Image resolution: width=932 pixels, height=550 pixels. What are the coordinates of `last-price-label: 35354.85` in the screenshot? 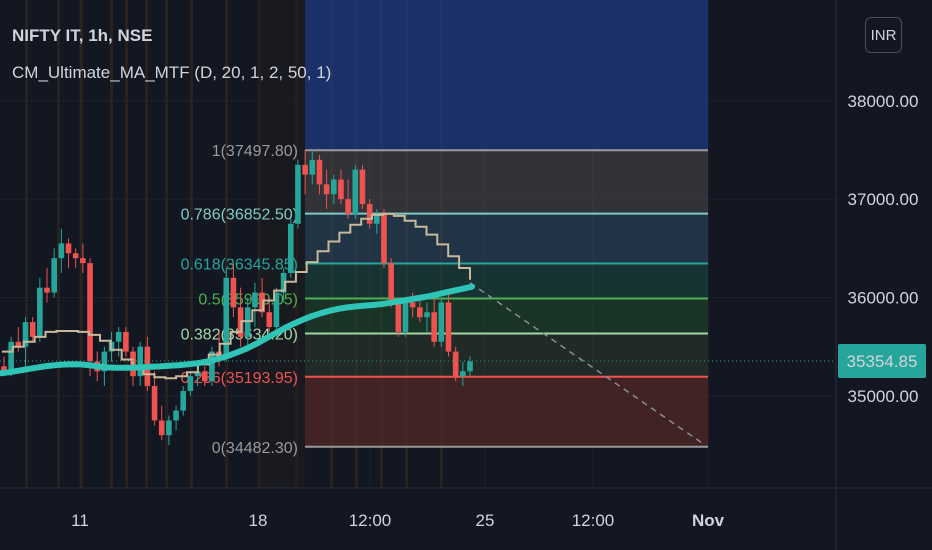 It's located at (882, 361).